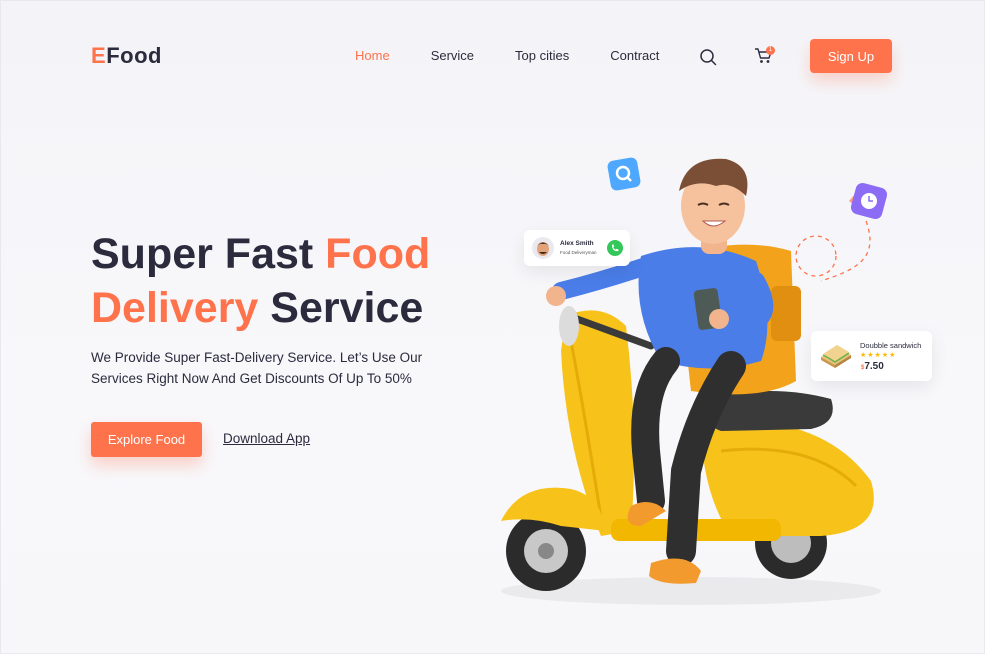 The height and width of the screenshot is (654, 985). Describe the element at coordinates (624, 174) in the screenshot. I see `magnifier-badge-icon` at that location.